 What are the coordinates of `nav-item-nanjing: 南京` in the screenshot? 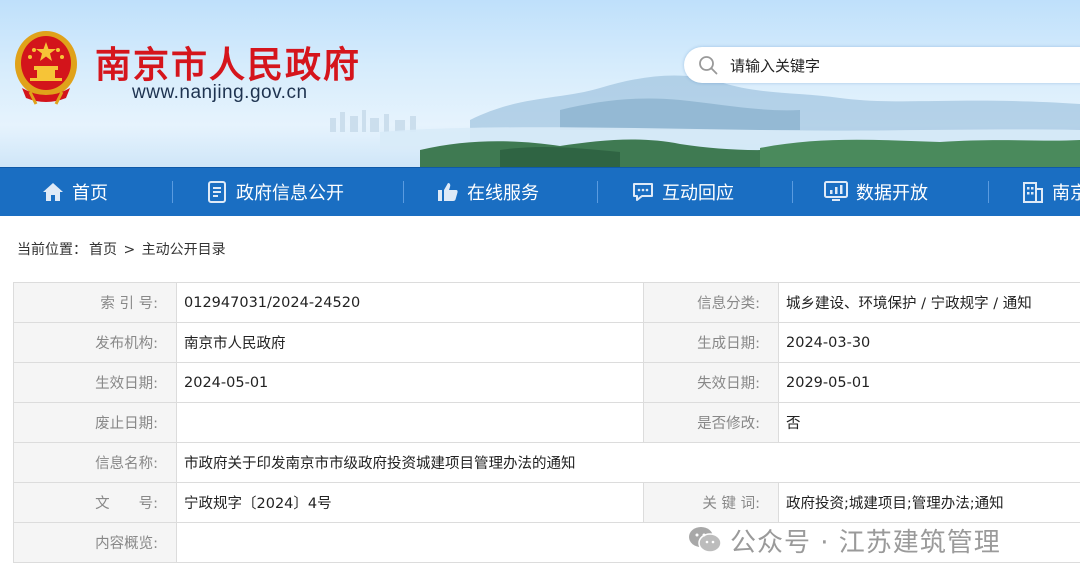 It's located at (1051, 192).